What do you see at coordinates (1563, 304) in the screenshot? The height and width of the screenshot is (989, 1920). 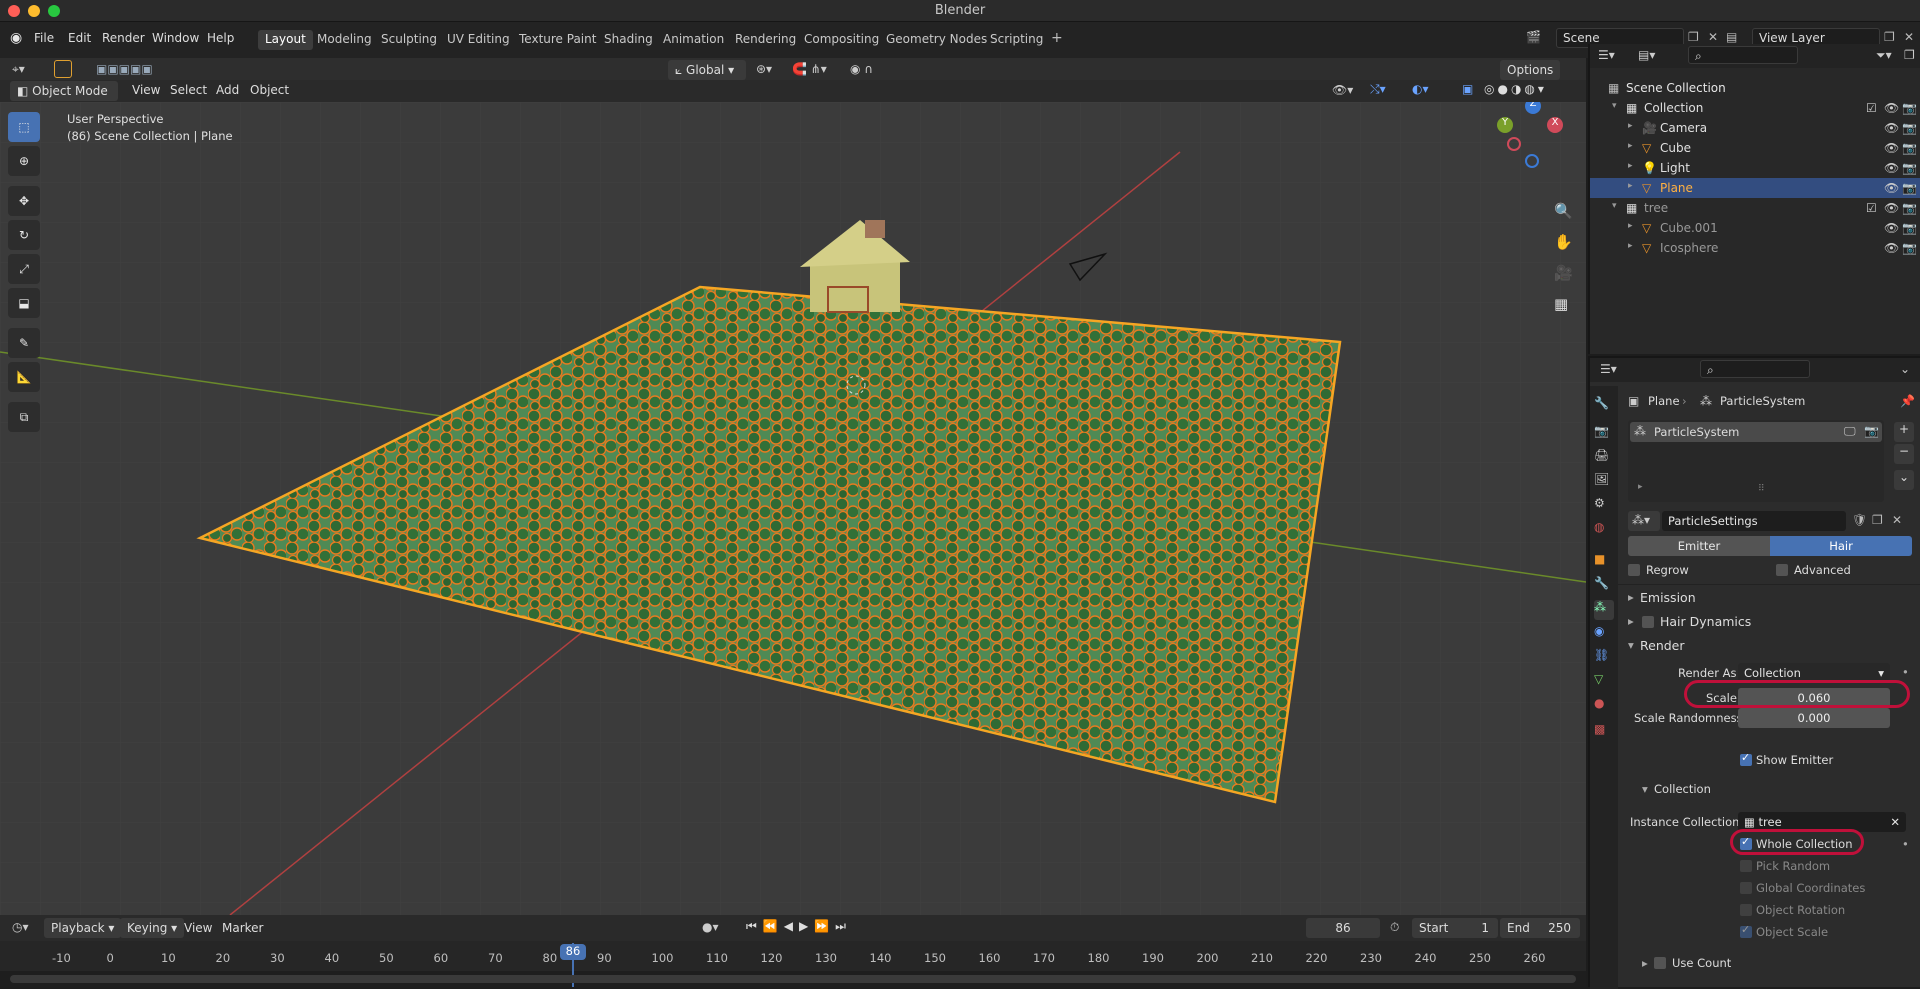 I see `ortho-grid-icon: ▦` at bounding box center [1563, 304].